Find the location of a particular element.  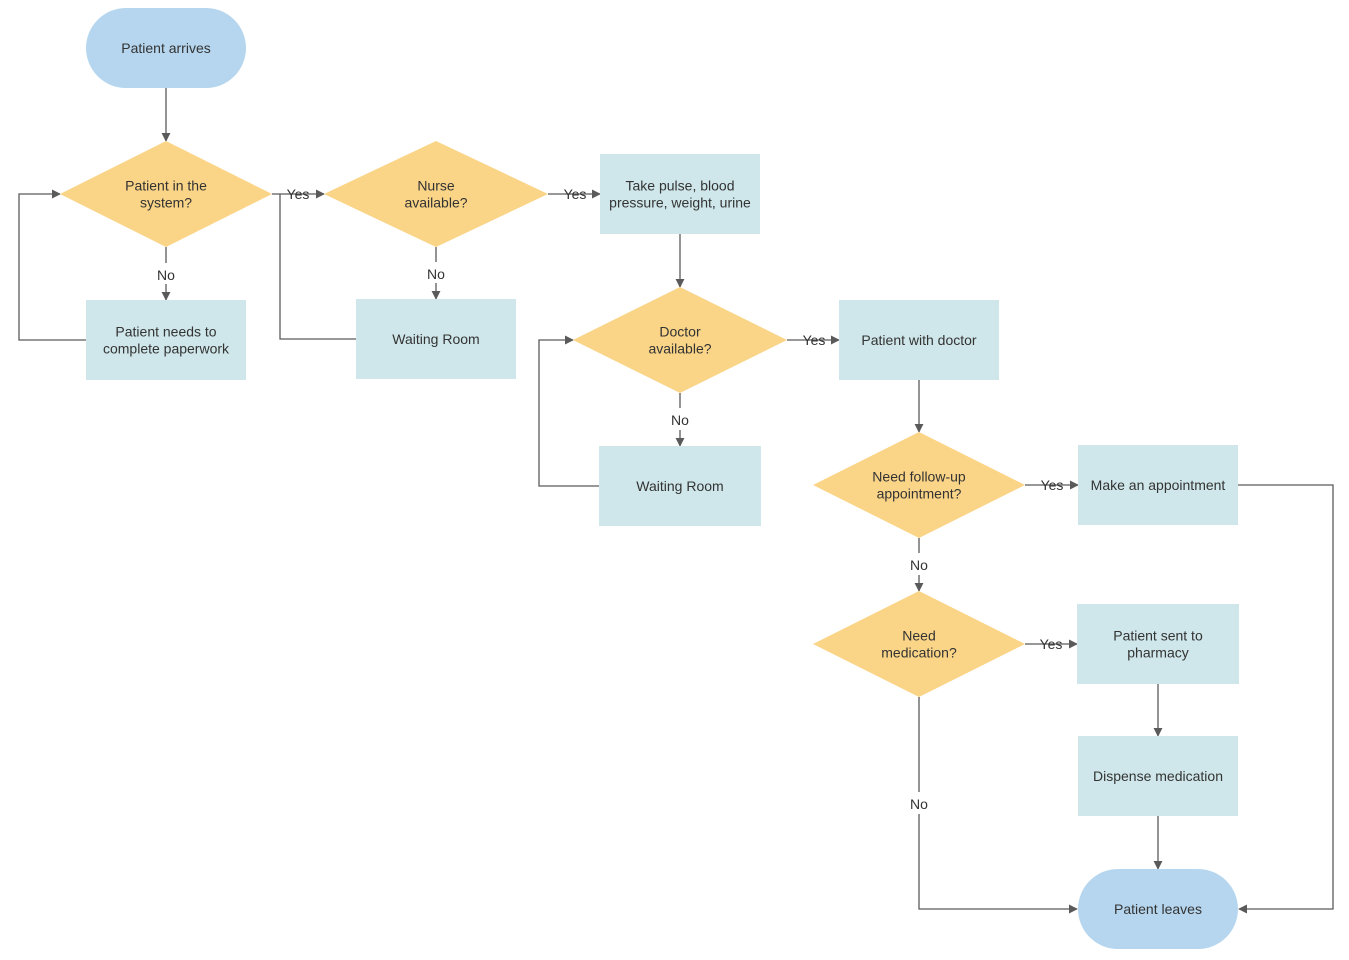

node-waiting2: Waiting Room is located at coordinates (680, 486).